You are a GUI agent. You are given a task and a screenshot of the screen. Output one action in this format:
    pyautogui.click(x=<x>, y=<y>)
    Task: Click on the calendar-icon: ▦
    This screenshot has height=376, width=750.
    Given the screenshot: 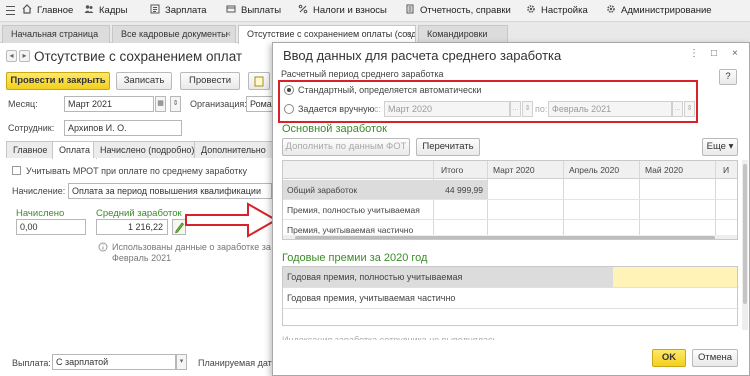 What is the action you would take?
    pyautogui.click(x=160, y=104)
    